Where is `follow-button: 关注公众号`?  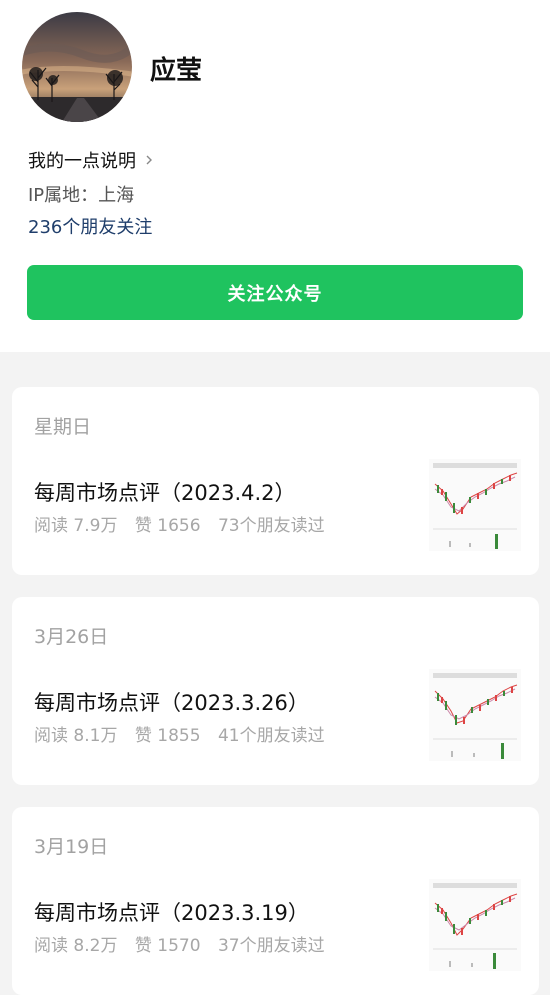
follow-button: 关注公众号 is located at coordinates (275, 292).